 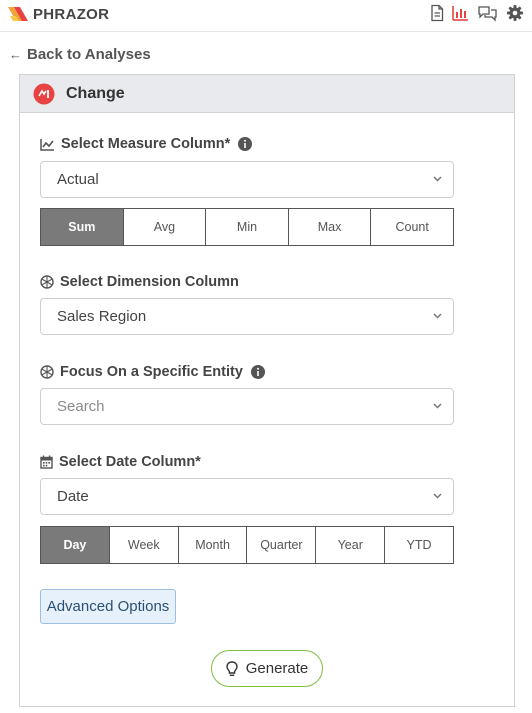 I want to click on card-header: Change, so click(x=267, y=94).